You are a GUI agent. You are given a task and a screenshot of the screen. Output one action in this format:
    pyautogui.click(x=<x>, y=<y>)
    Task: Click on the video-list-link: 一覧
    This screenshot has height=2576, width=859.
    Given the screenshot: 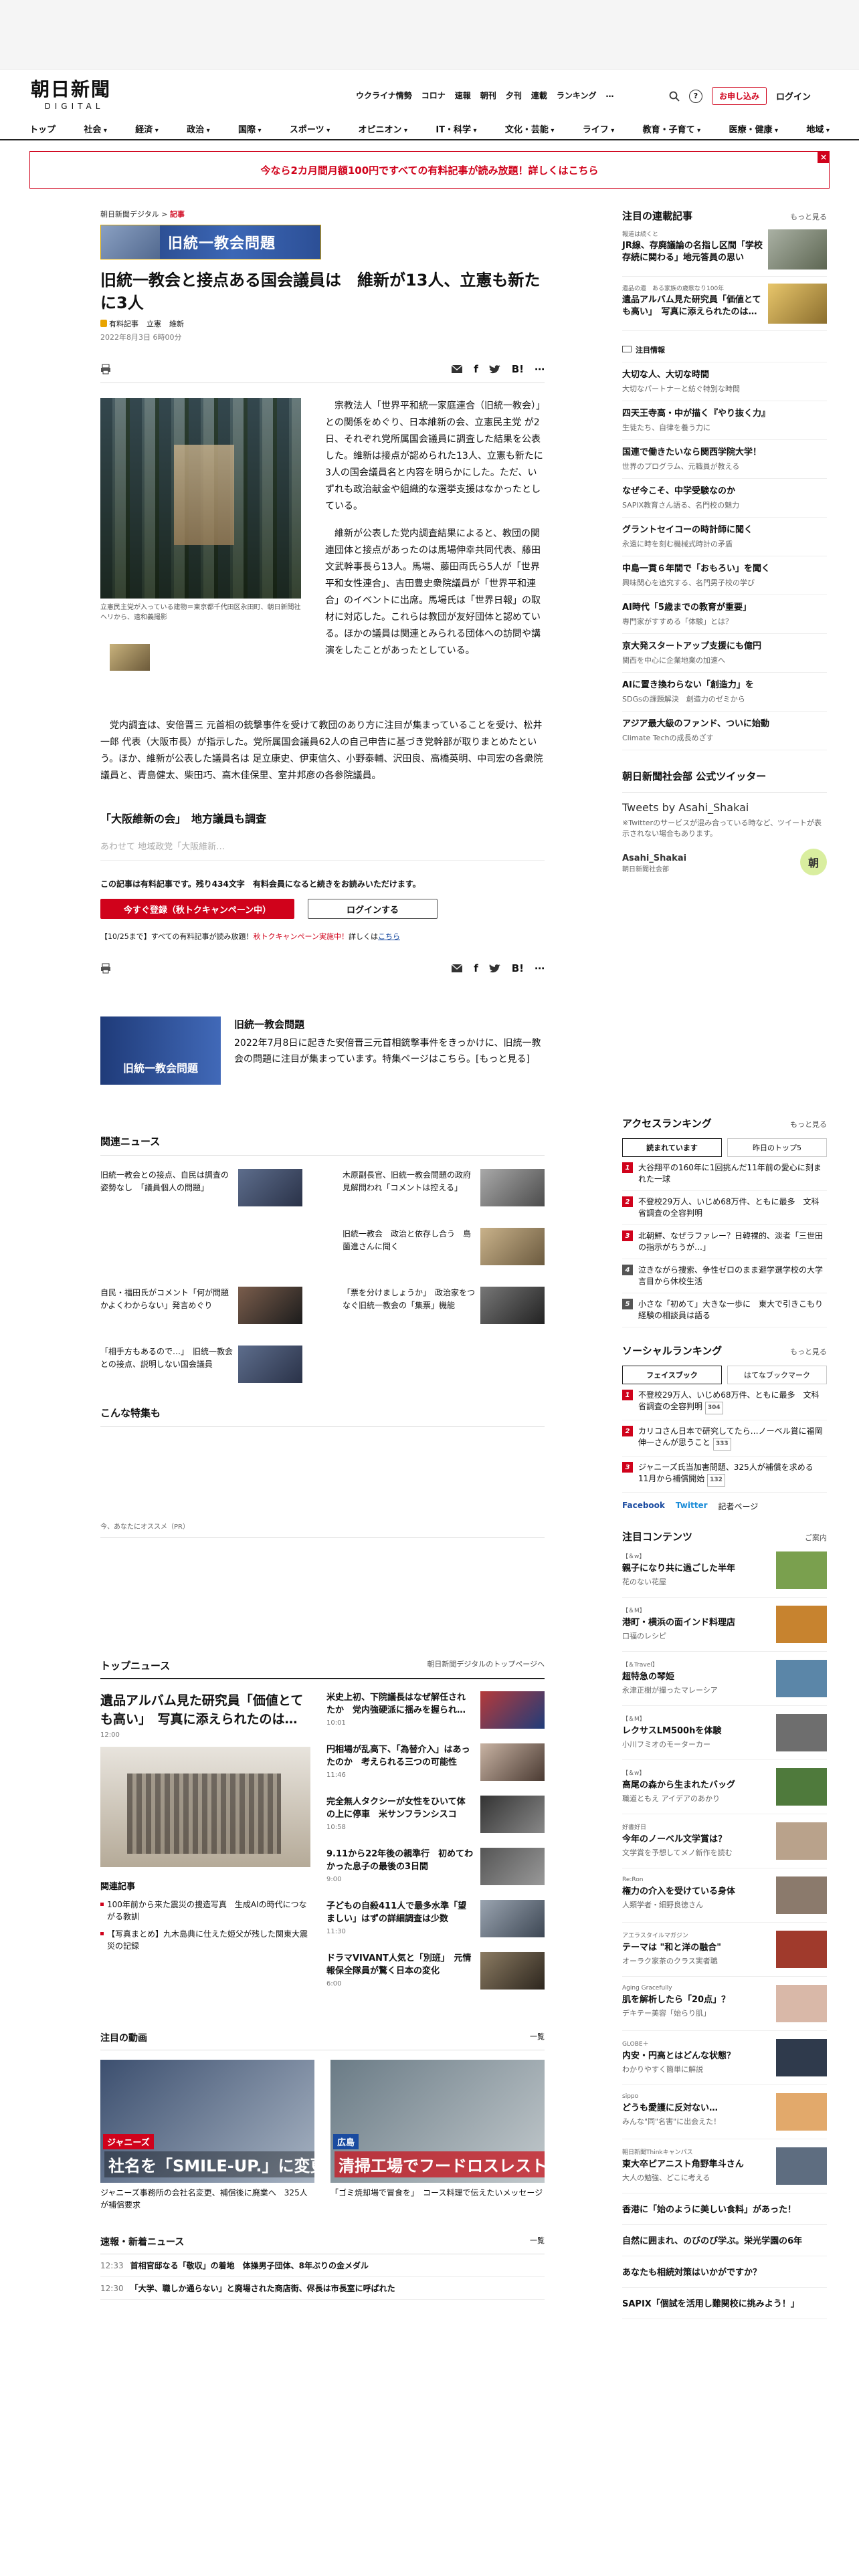 What is the action you would take?
    pyautogui.click(x=537, y=2038)
    